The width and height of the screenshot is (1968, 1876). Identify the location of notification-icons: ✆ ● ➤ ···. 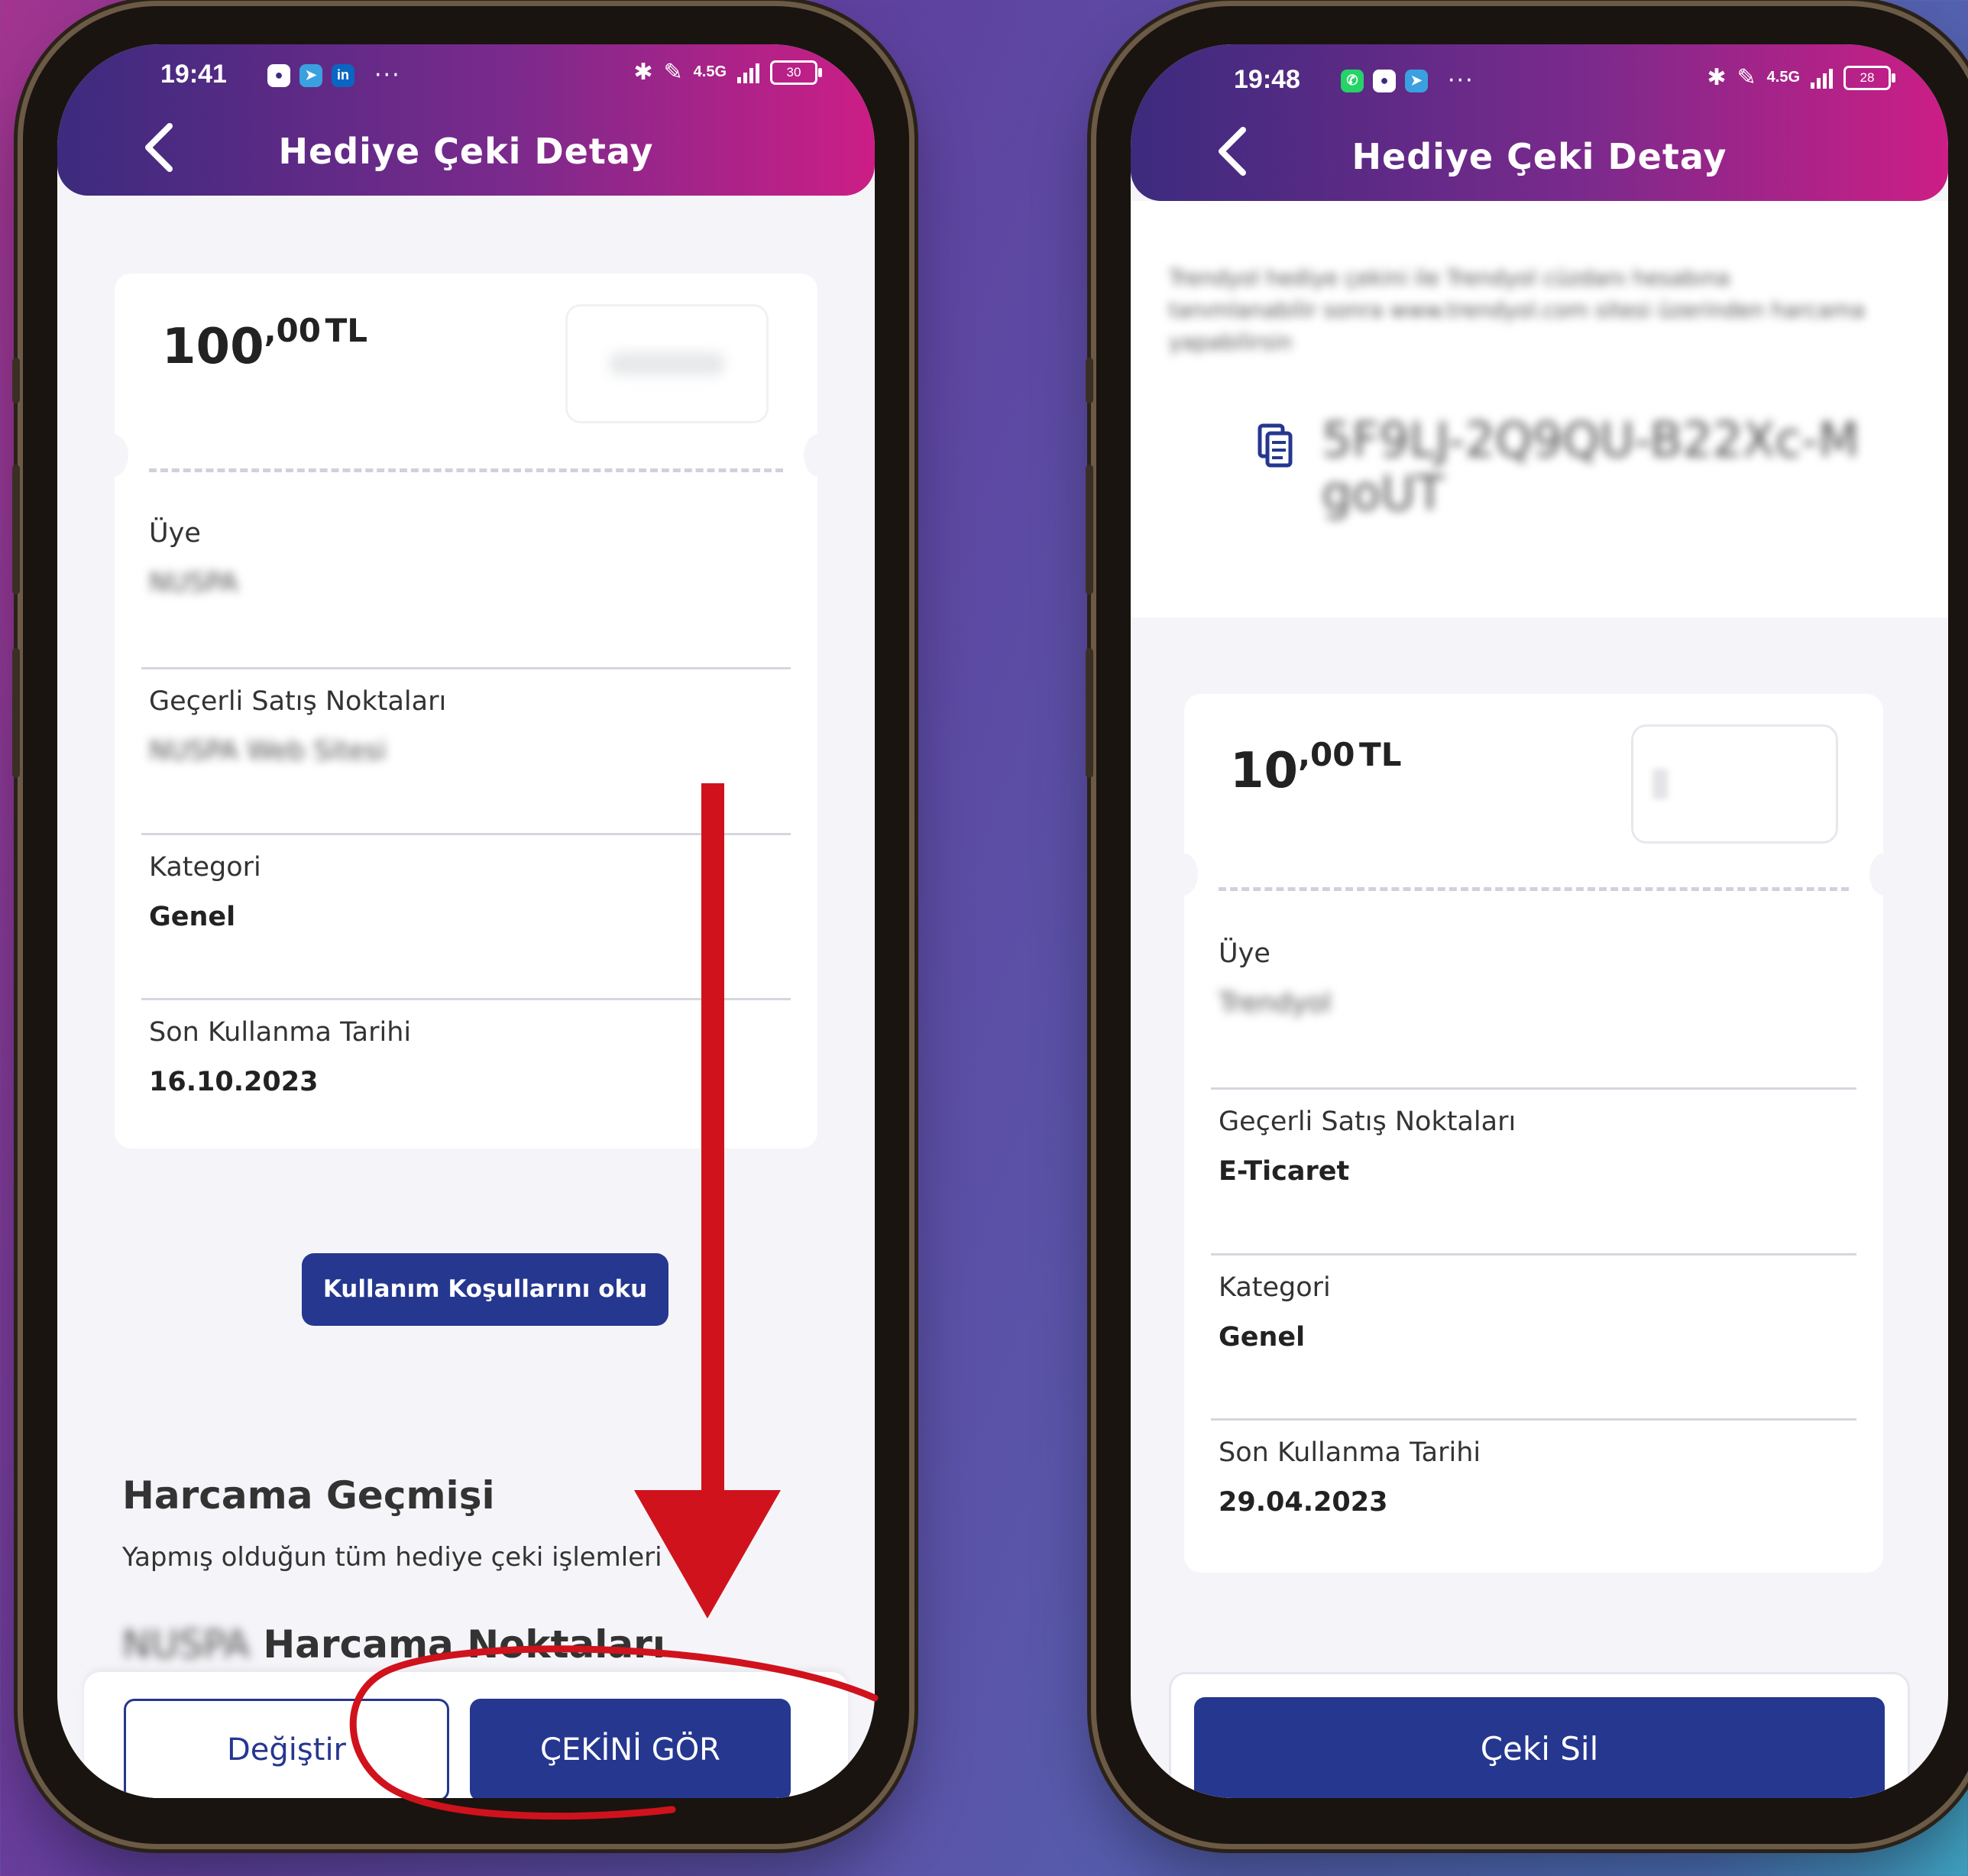
(1407, 81).